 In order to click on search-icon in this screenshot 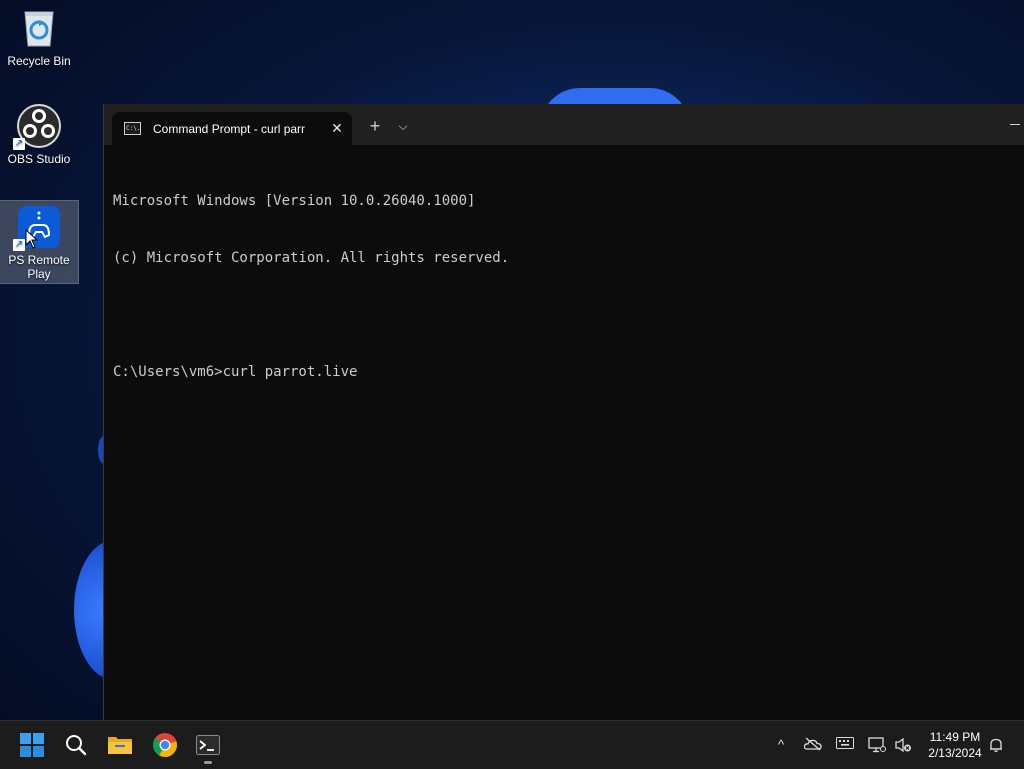, I will do `click(76, 745)`.